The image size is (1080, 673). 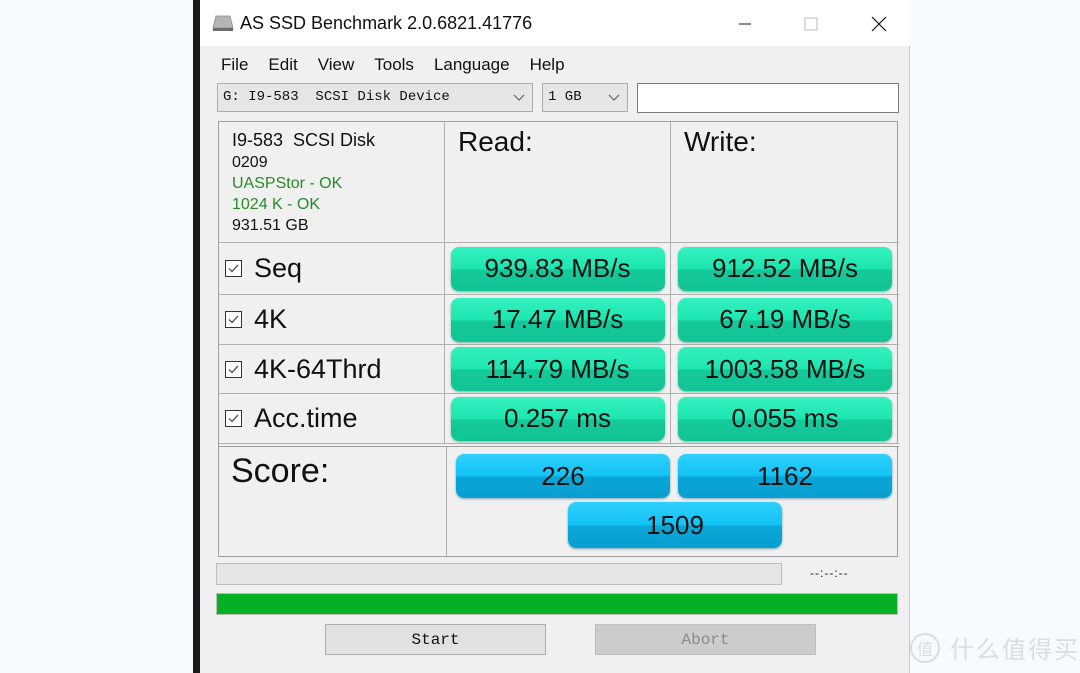 What do you see at coordinates (336, 97) in the screenshot?
I see `drive-select-value: G: I9-583 SCSI Disk Device` at bounding box center [336, 97].